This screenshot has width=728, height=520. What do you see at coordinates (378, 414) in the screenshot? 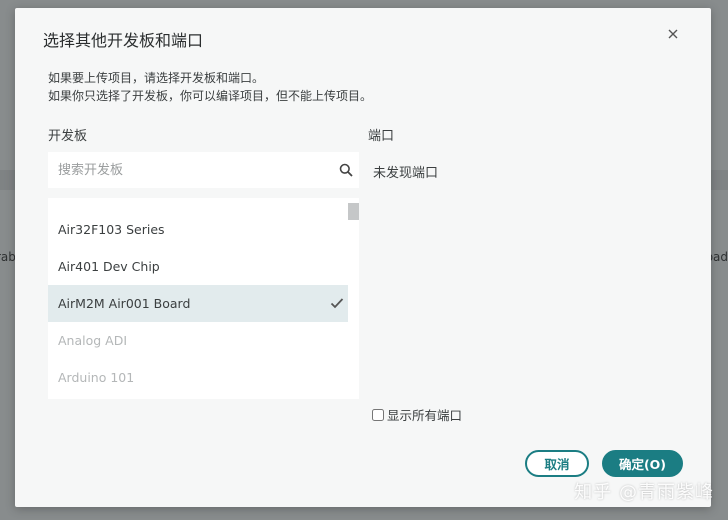
I see `show-all-ports-checkbox` at bounding box center [378, 414].